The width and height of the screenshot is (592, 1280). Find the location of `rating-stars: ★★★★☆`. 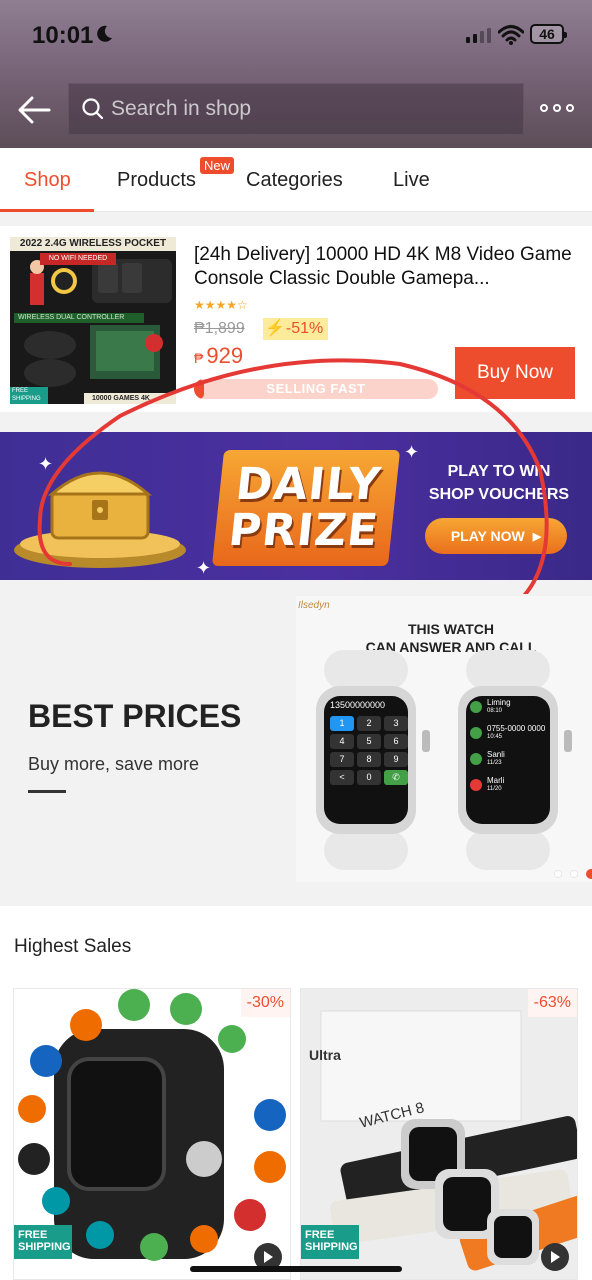

rating-stars: ★★★★☆ is located at coordinates (221, 305).